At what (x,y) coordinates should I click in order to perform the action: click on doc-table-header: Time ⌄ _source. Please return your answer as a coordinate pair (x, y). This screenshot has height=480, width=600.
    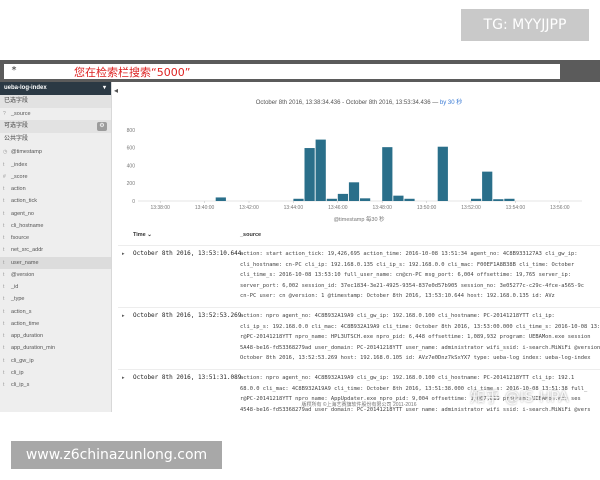
    Looking at the image, I should click on (359, 236).